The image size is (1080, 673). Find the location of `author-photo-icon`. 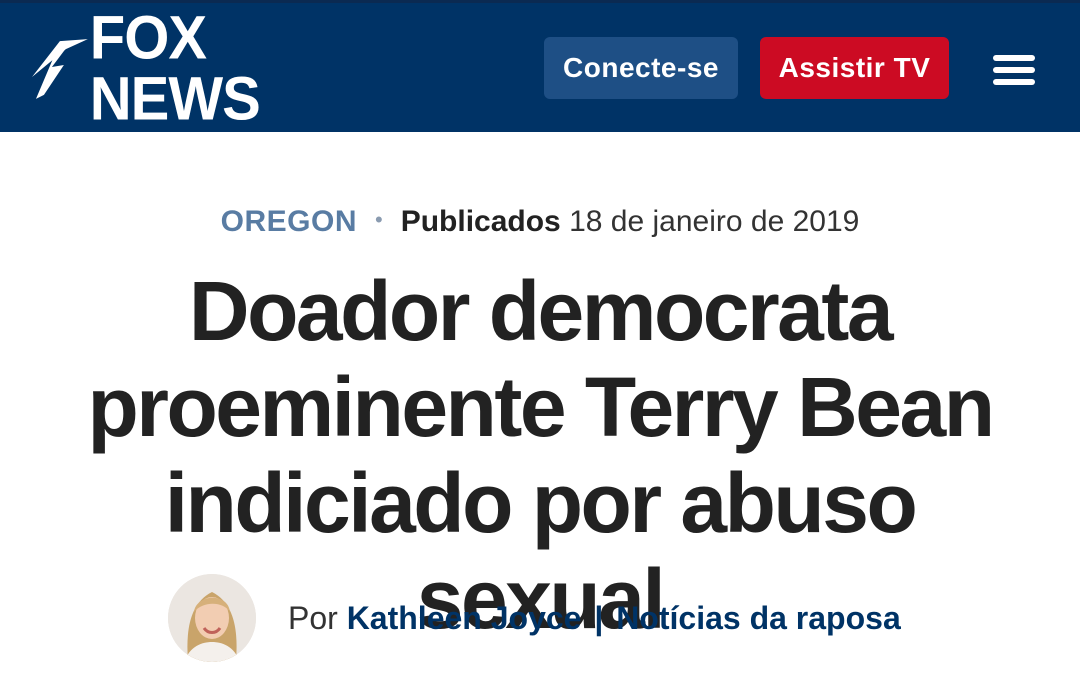

author-photo-icon is located at coordinates (212, 618).